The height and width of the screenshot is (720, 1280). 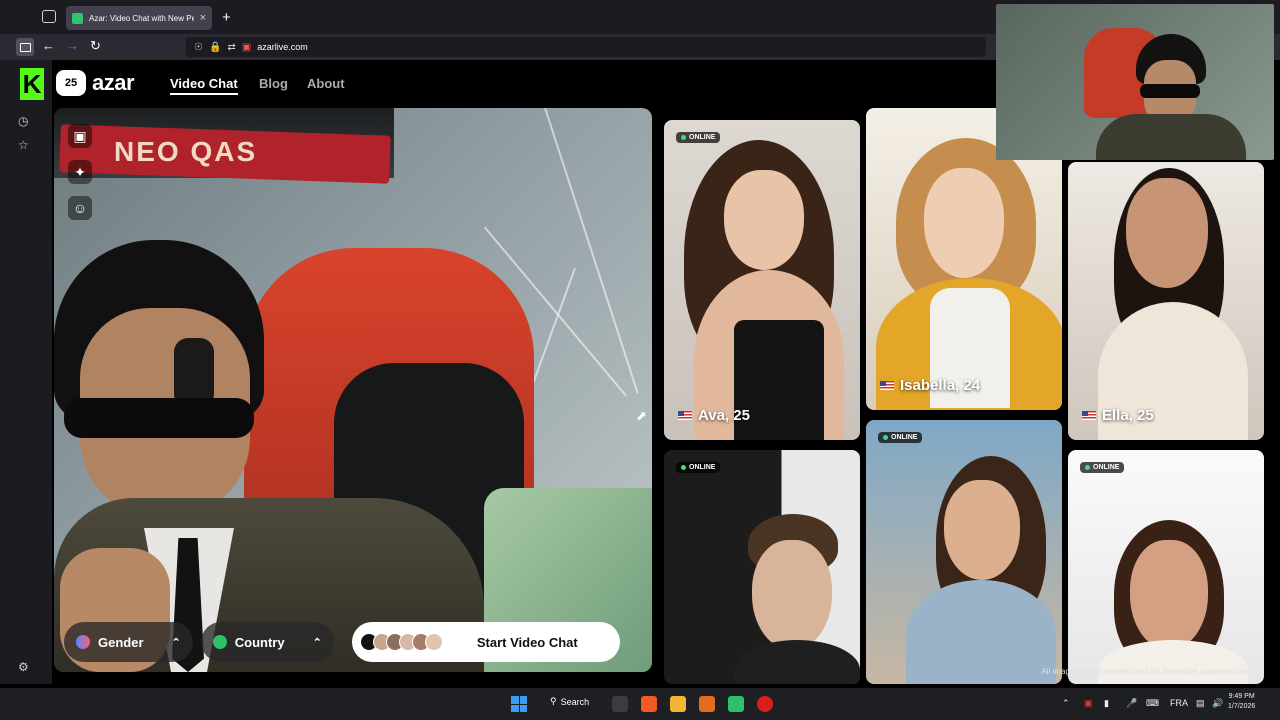 I want to click on gender-label: Gender, so click(x=121, y=642).